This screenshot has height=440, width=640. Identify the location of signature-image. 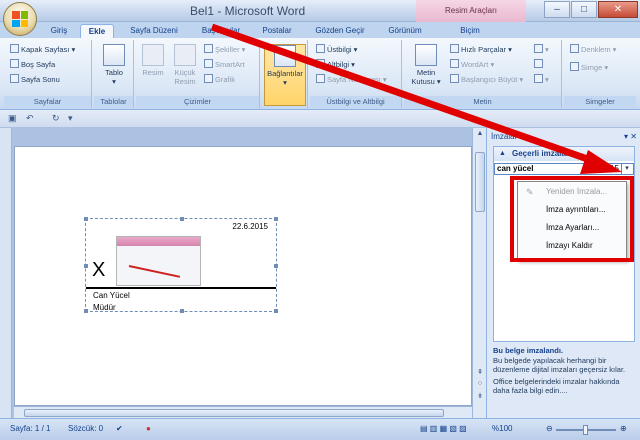
(158, 261).